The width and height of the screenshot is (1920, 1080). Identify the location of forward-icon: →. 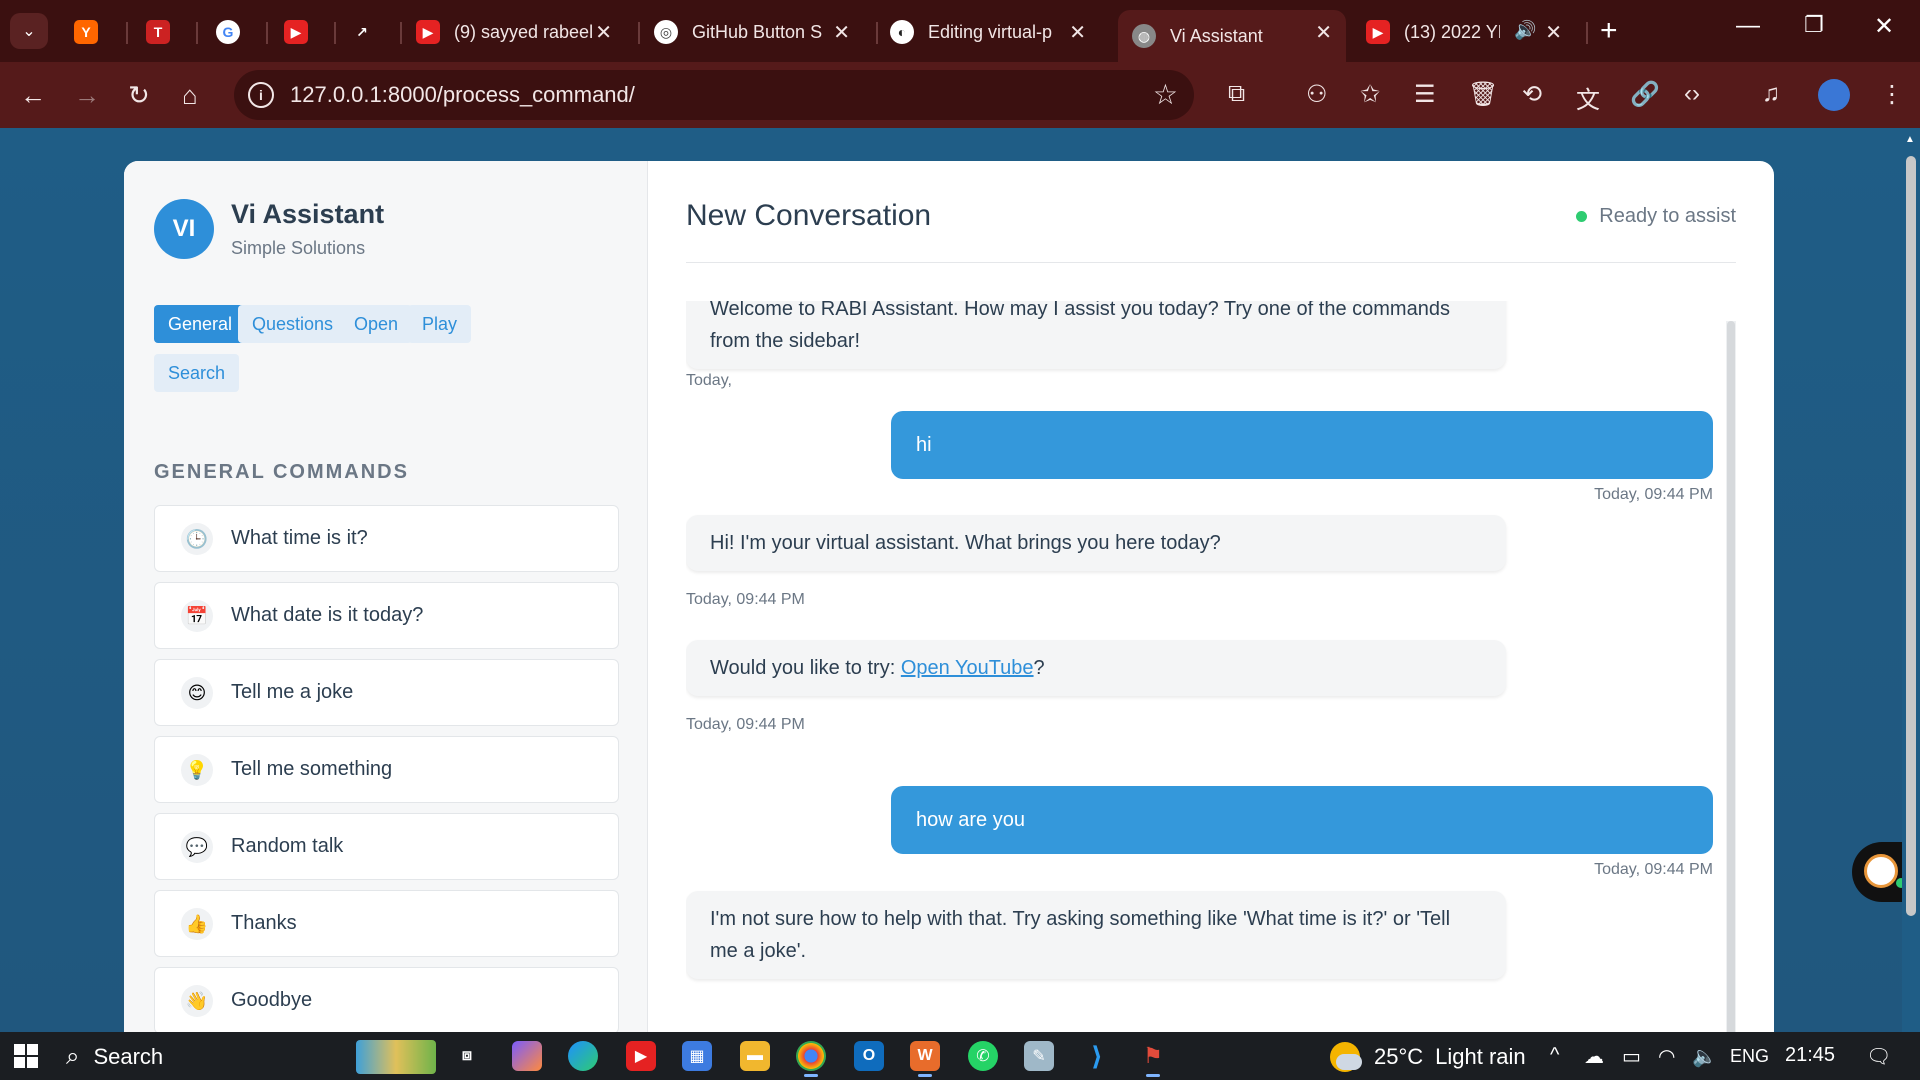
(87, 95).